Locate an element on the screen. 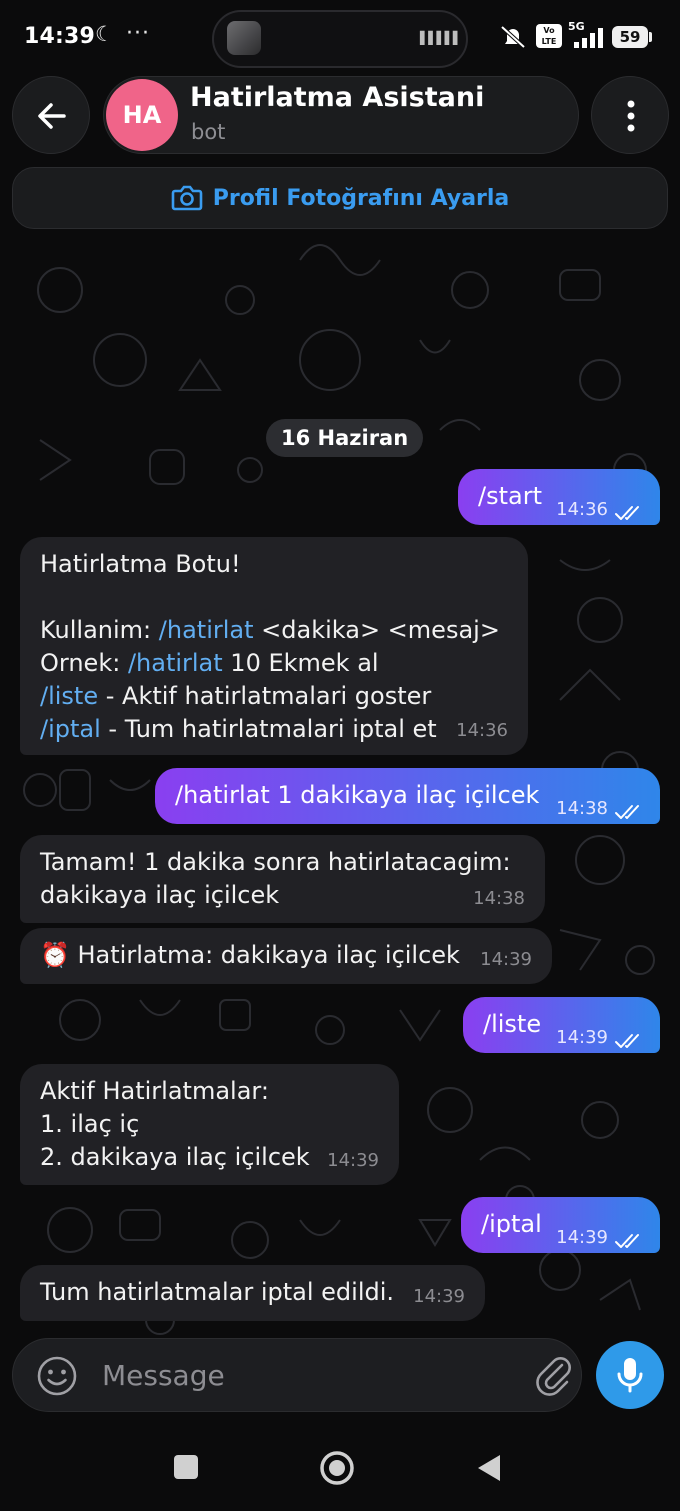 The width and height of the screenshot is (680, 1511). arrow-left-icon is located at coordinates (52, 116).